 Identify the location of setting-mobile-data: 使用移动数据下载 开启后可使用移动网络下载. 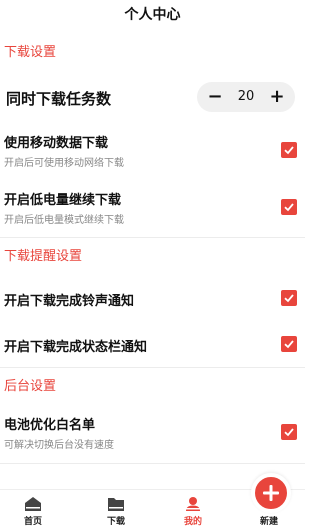
(152, 152).